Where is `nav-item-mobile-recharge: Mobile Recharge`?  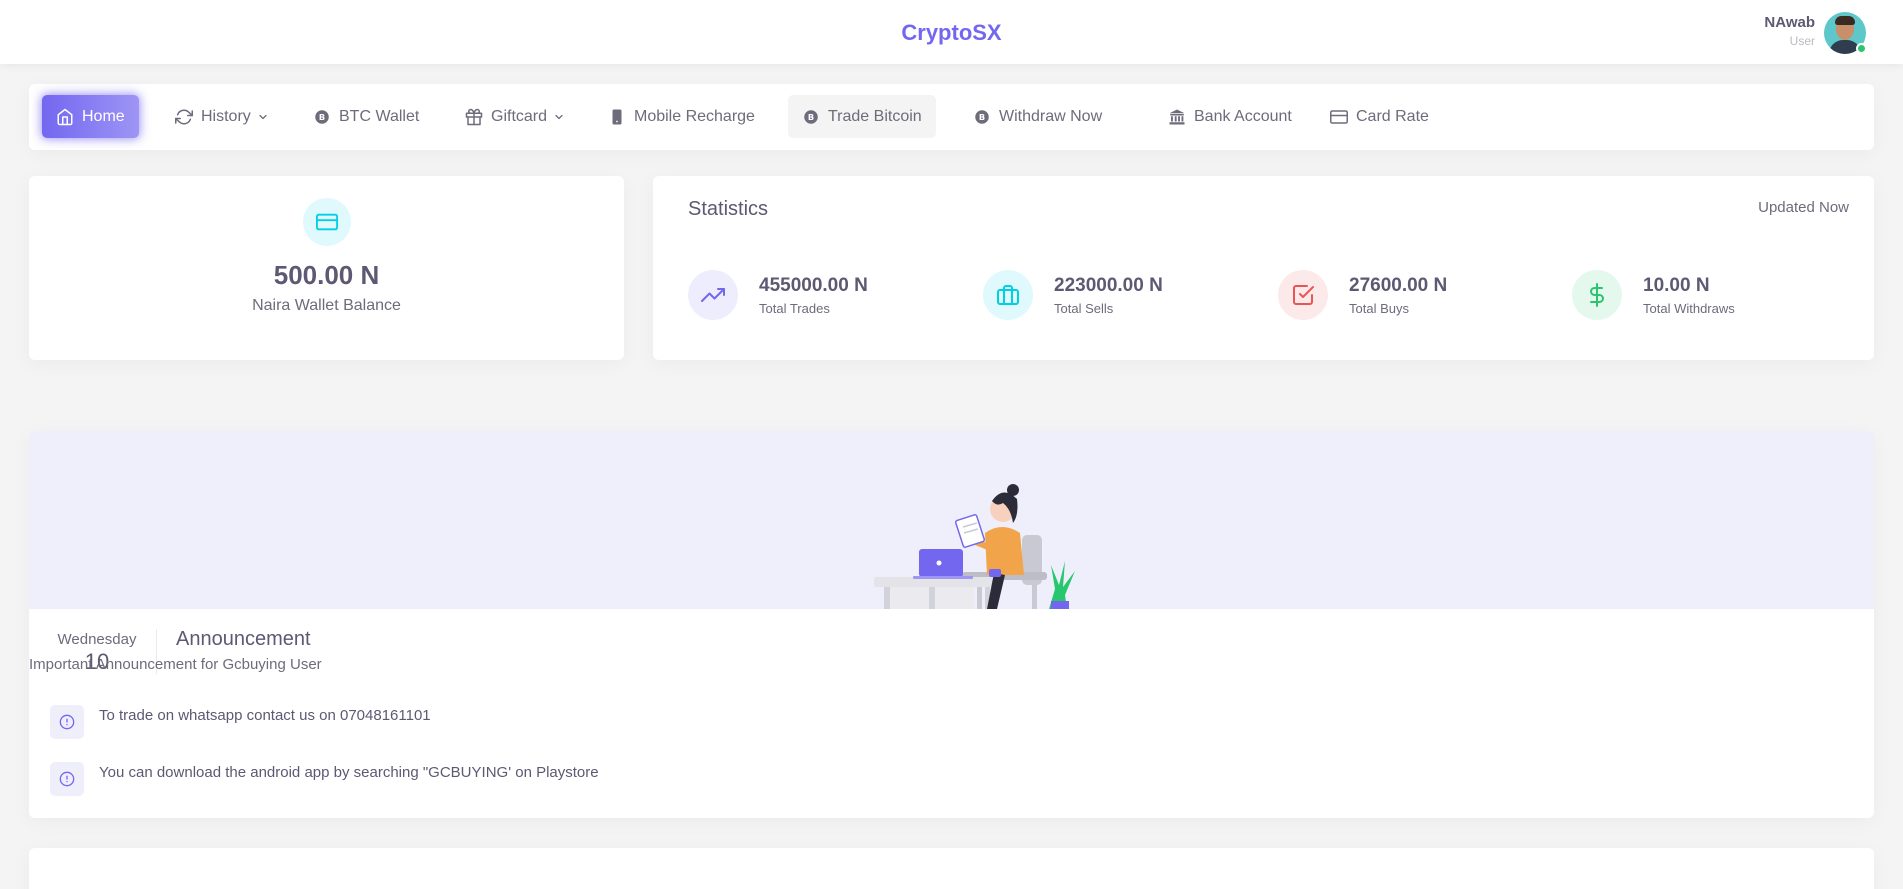
nav-item-mobile-recharge: Mobile Recharge is located at coordinates (681, 116).